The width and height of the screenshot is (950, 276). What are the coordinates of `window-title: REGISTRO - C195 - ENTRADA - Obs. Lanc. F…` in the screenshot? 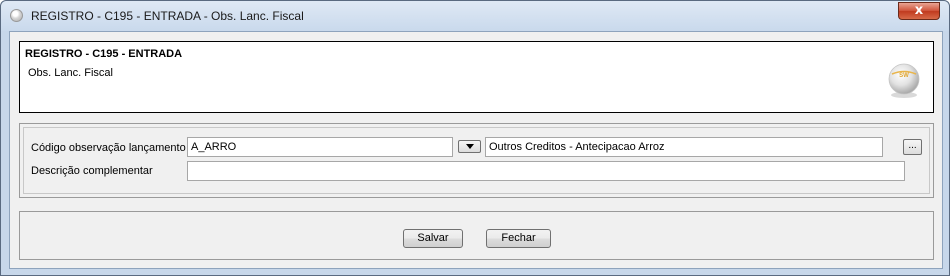 It's located at (167, 16).